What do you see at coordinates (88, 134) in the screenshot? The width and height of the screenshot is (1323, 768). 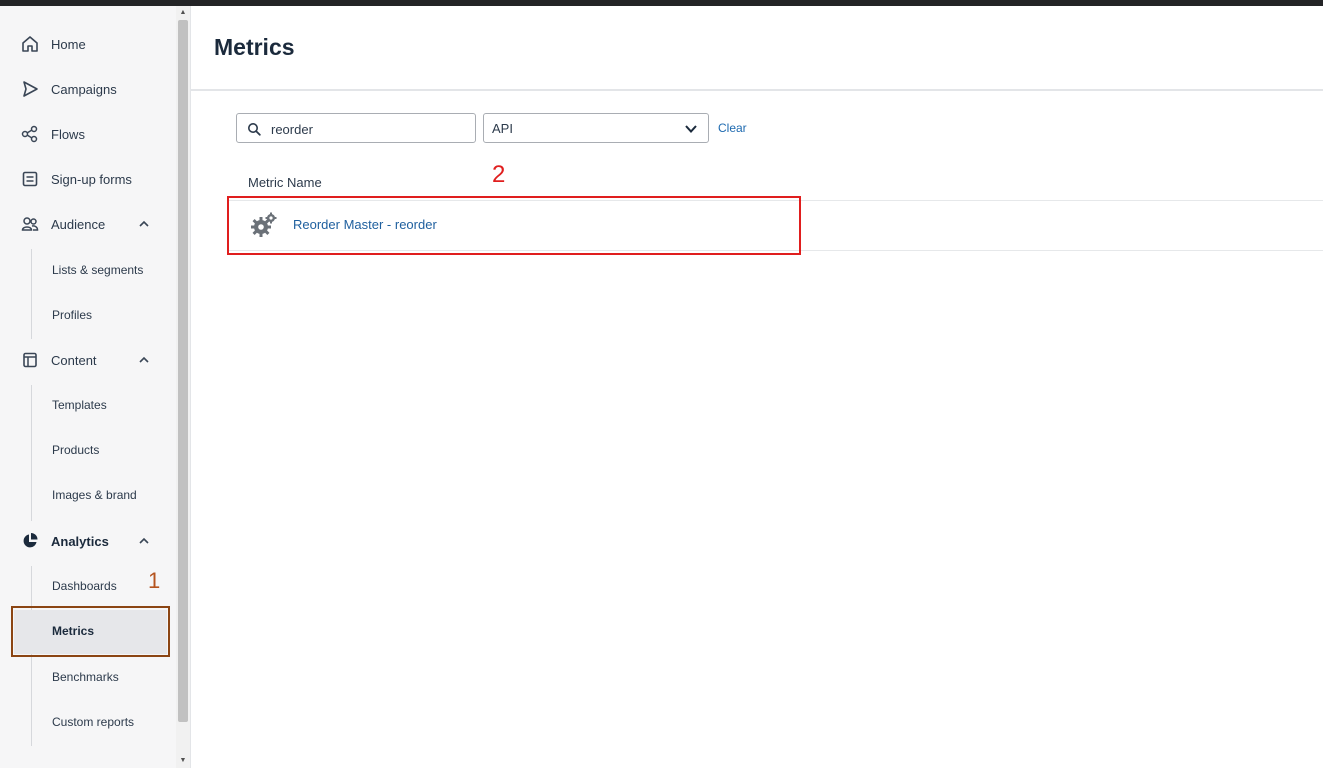 I see `sidebar-item-flows: Flows` at bounding box center [88, 134].